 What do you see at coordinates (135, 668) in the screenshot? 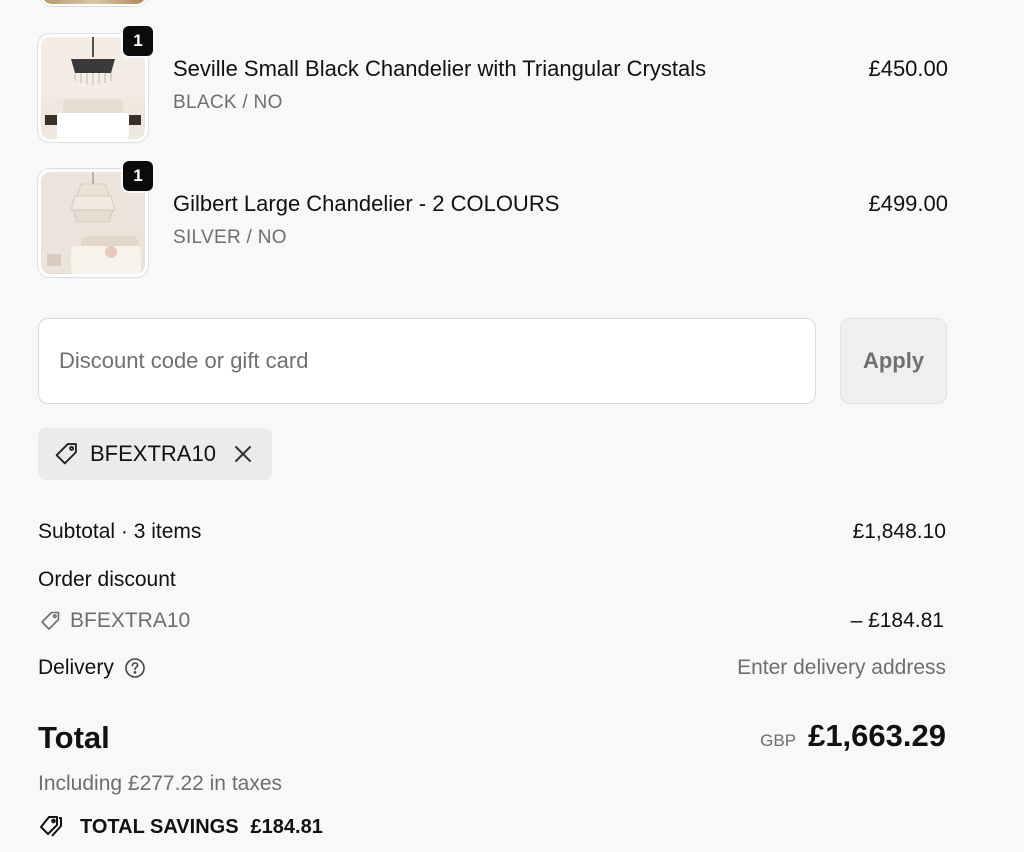
I see `help-icon` at bounding box center [135, 668].